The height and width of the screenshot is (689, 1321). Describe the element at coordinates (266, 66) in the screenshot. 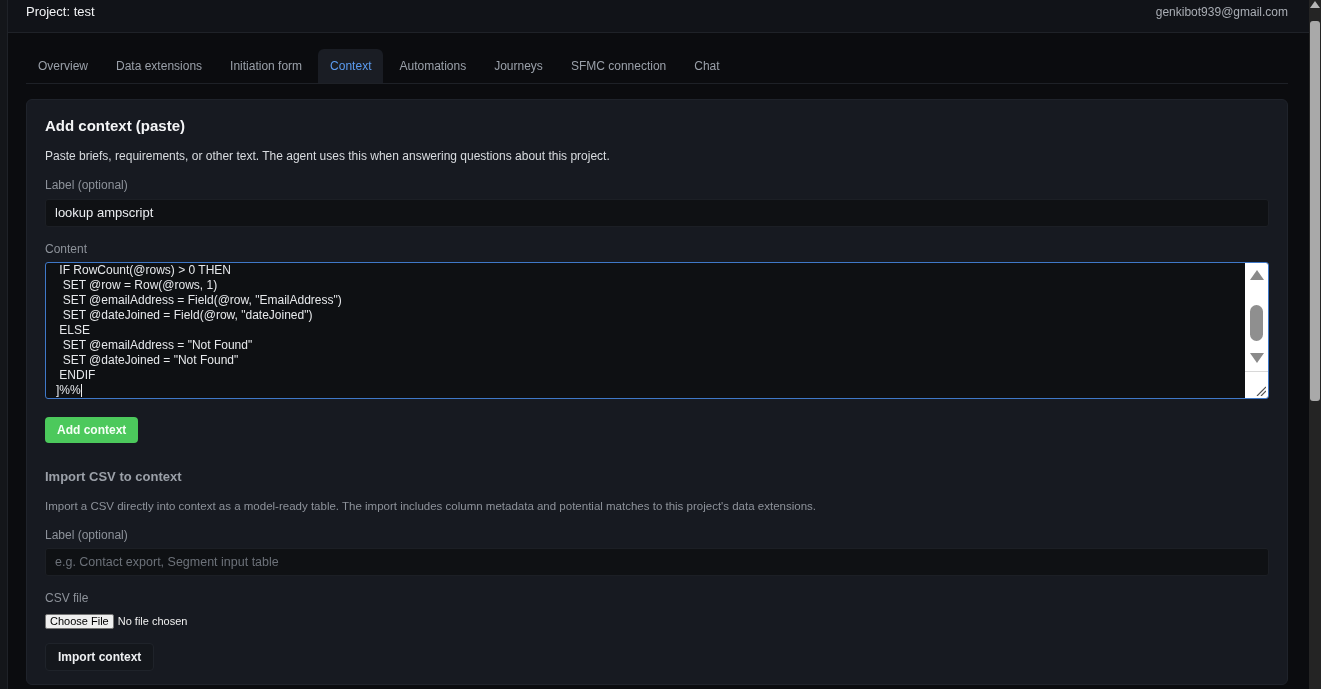

I see `tab: Initiation form` at that location.